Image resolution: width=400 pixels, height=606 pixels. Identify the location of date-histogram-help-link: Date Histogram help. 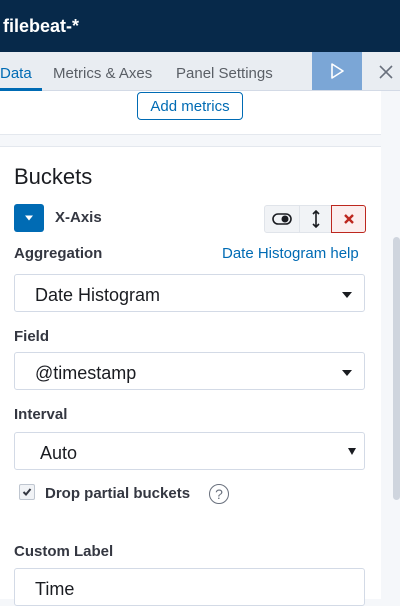
(290, 253).